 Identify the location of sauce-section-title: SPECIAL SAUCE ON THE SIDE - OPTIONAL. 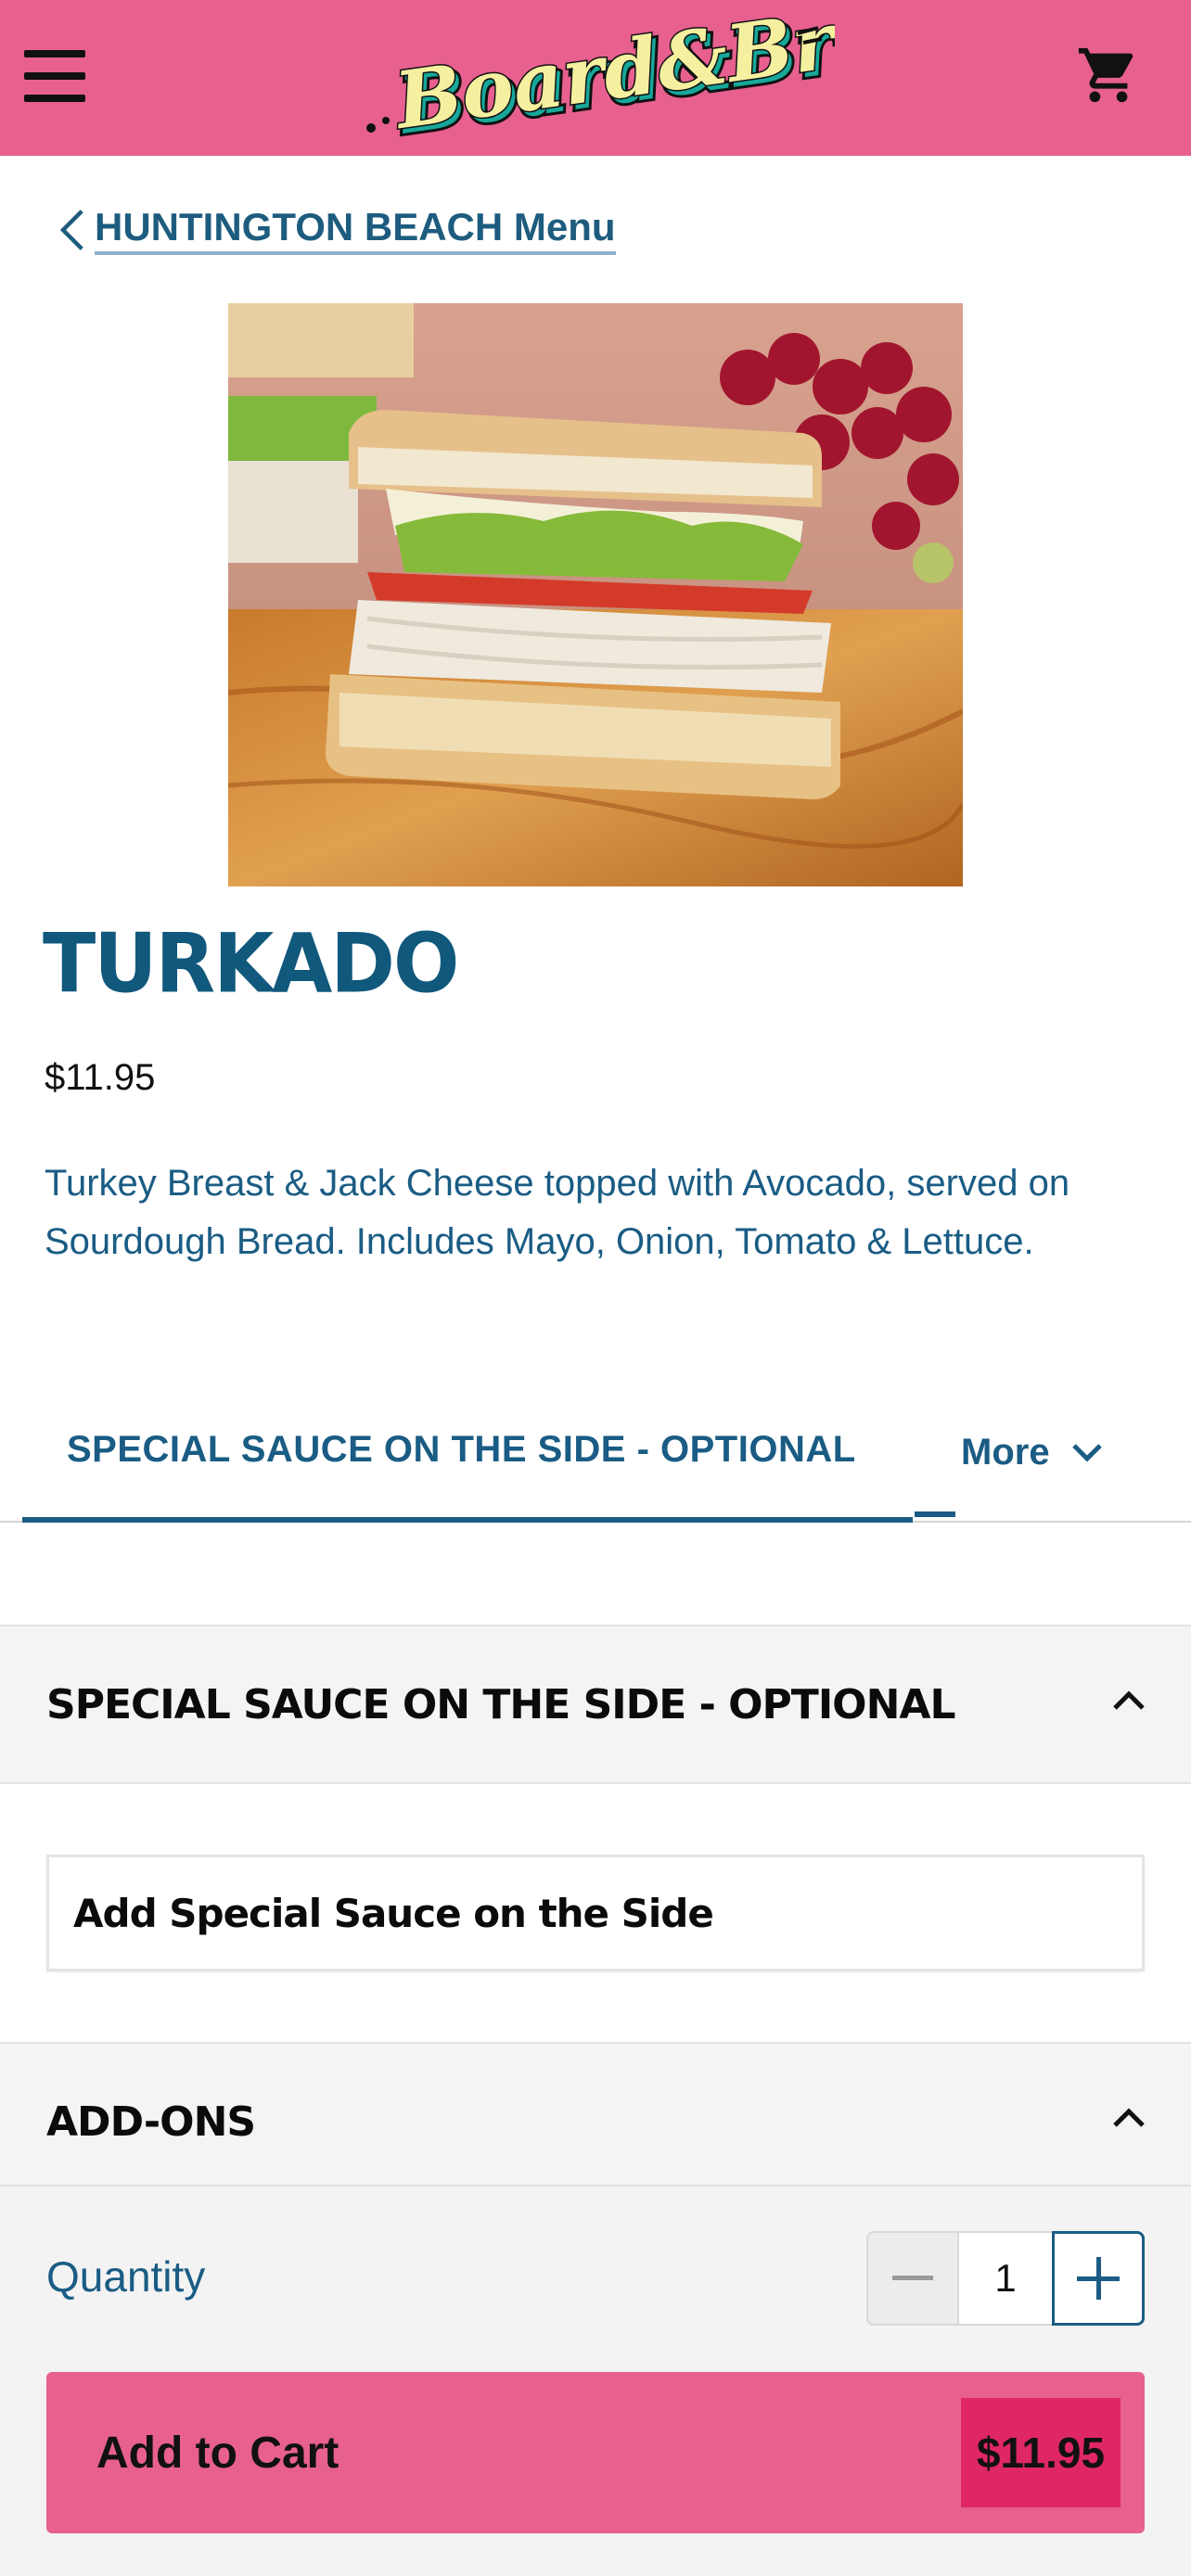
(501, 1704).